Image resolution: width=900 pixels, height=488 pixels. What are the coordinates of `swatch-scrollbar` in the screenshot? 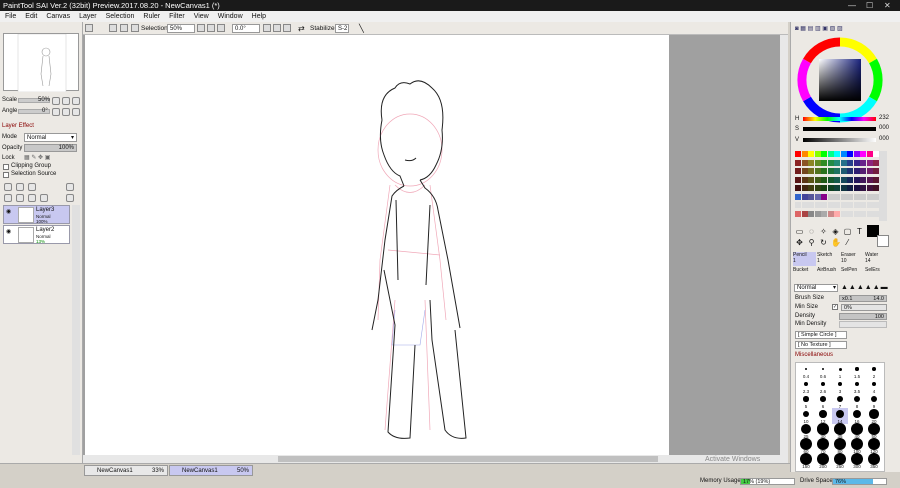 It's located at (883, 186).